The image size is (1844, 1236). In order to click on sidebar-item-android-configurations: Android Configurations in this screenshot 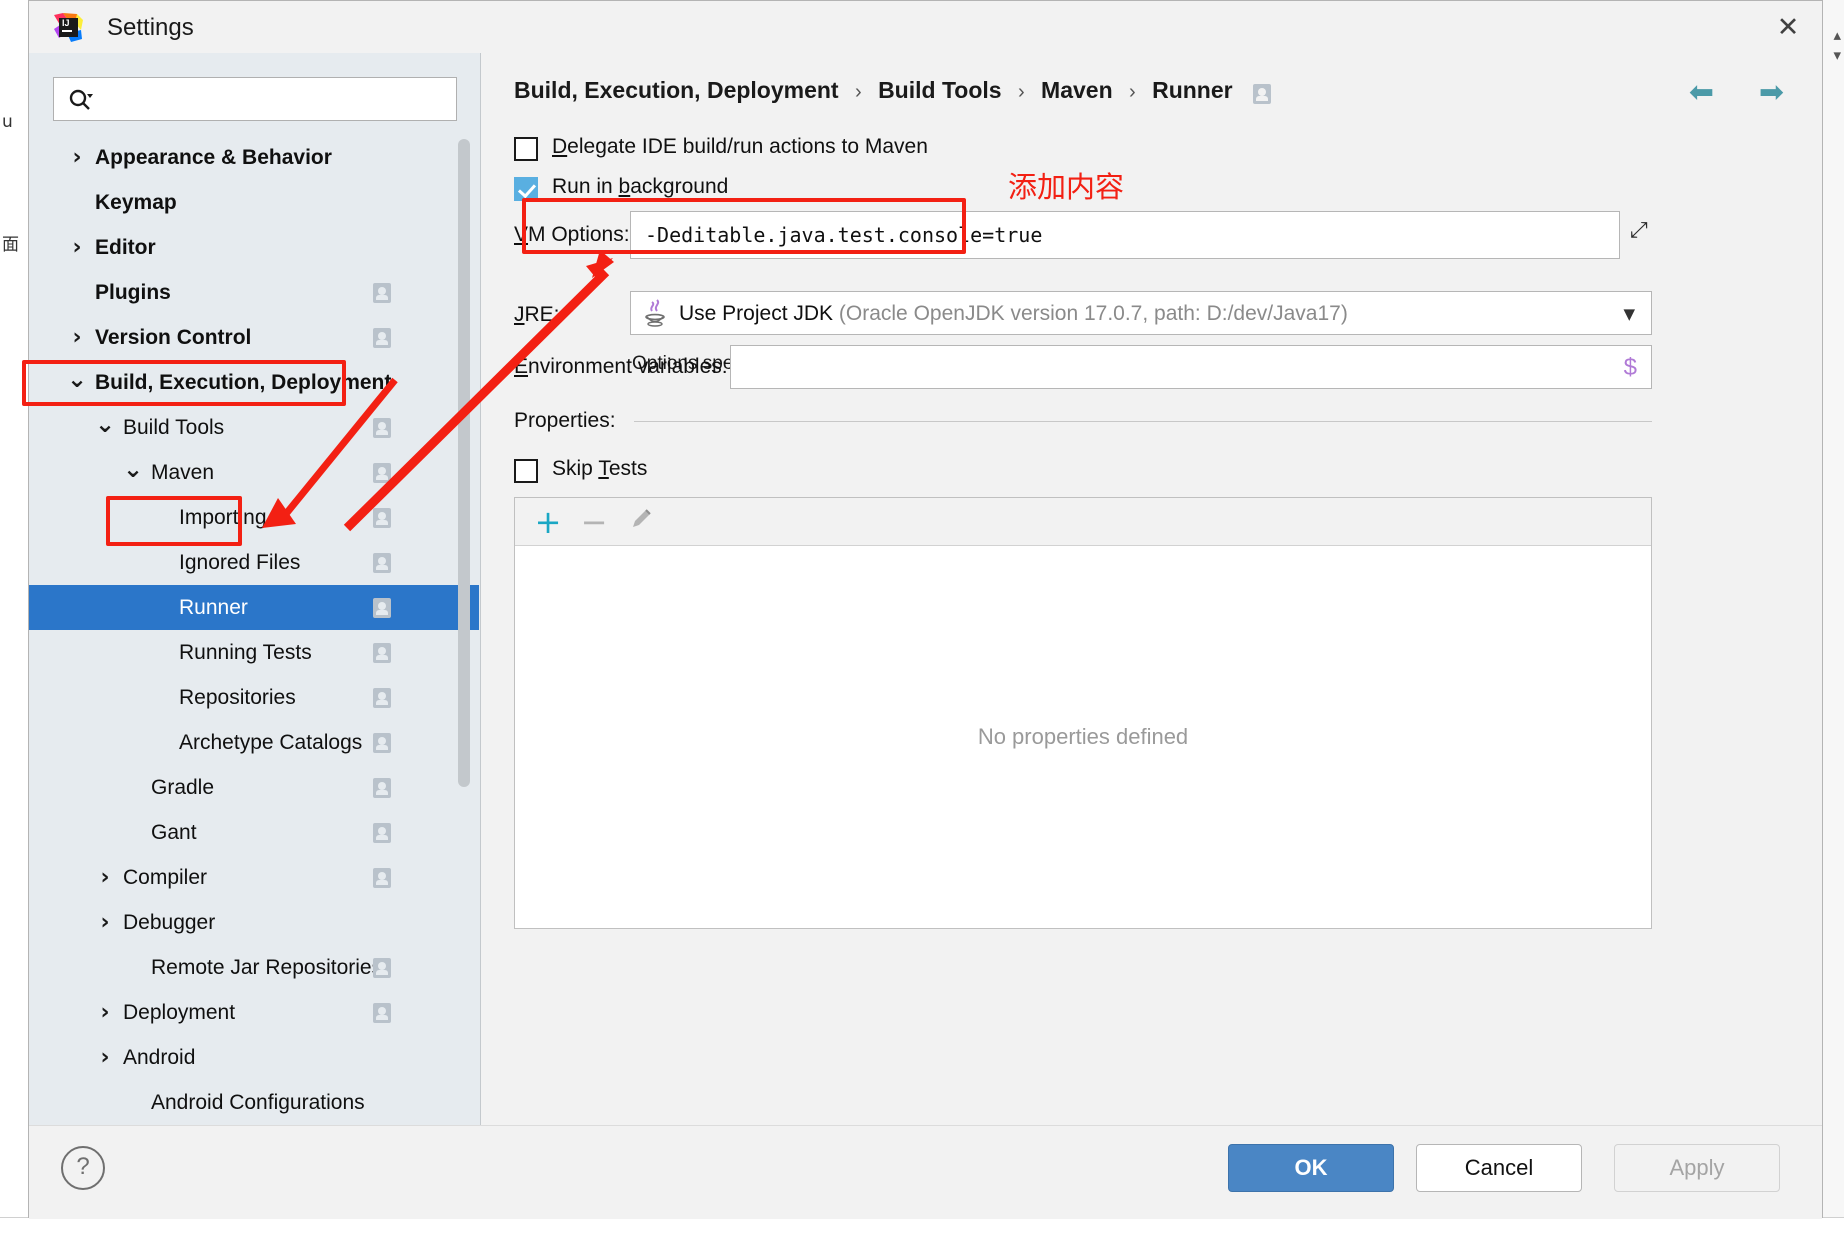, I will do `click(254, 1102)`.